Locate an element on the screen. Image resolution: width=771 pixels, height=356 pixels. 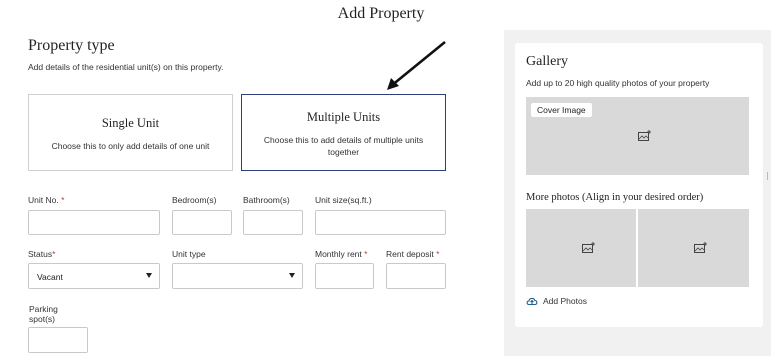
status-label: Status* is located at coordinates (42, 254).